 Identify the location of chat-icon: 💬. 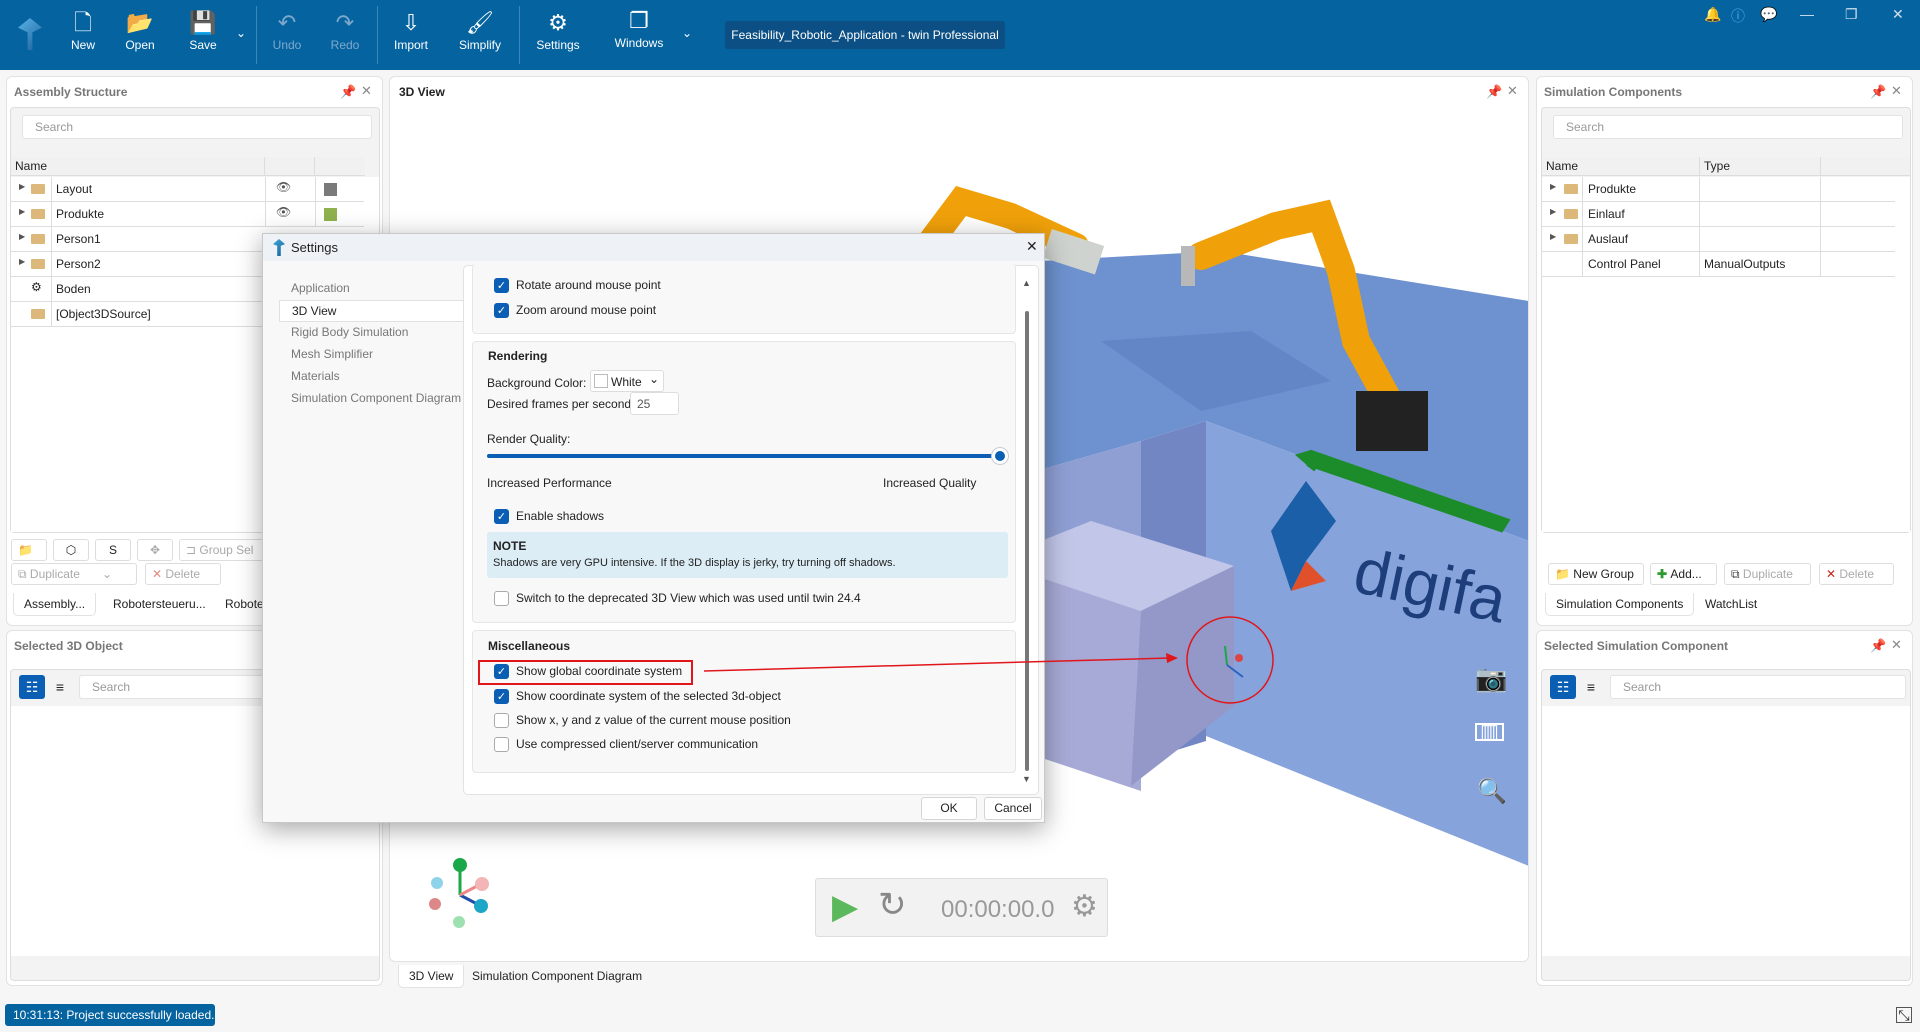
(1768, 14).